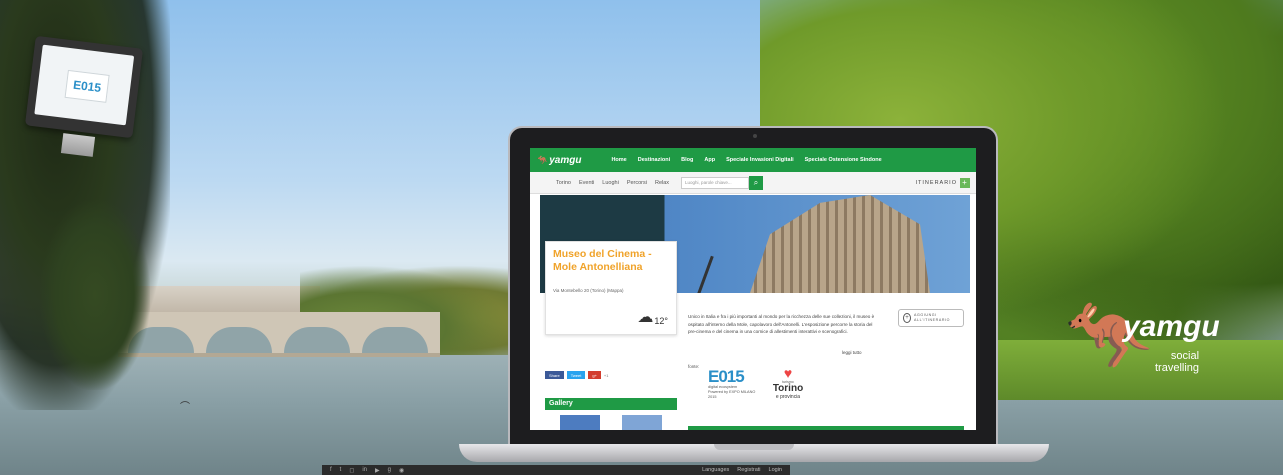 This screenshot has width=1283, height=475. I want to click on bird-icon: ⌒, so click(185, 407).